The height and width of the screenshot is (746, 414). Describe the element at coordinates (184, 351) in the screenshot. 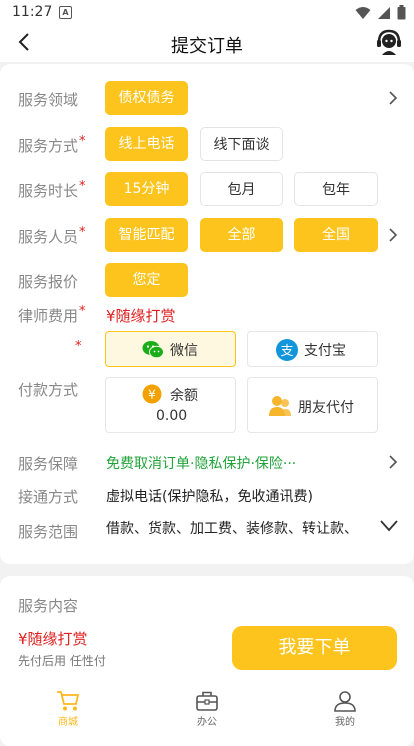

I see `pay-wechat-label: 微信` at that location.